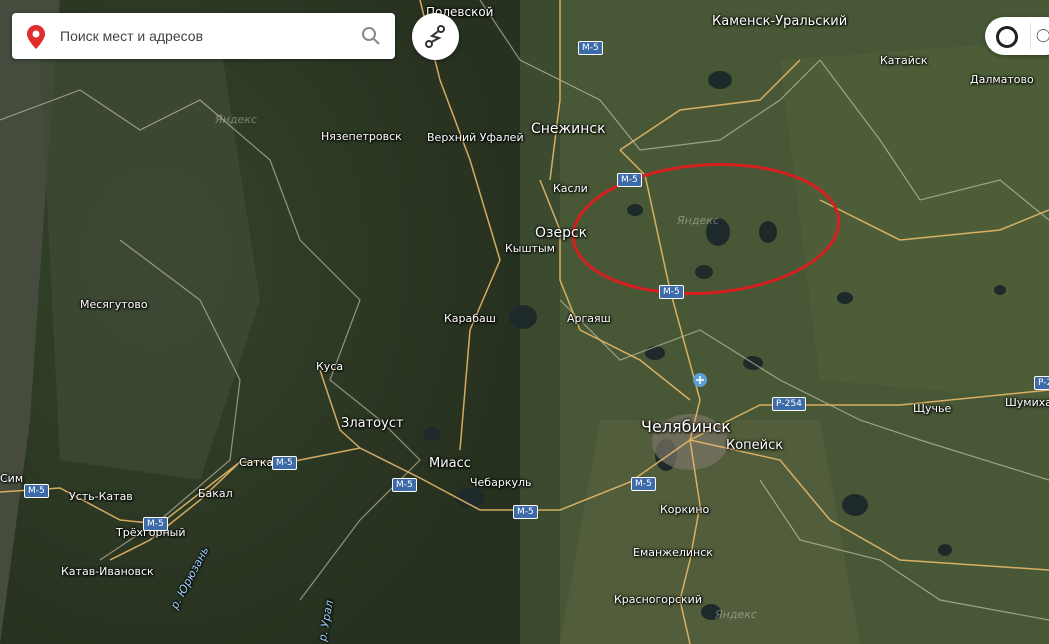 The height and width of the screenshot is (644, 1049). Describe the element at coordinates (114, 304) in the screenshot. I see `city-label: Месягутово` at that location.